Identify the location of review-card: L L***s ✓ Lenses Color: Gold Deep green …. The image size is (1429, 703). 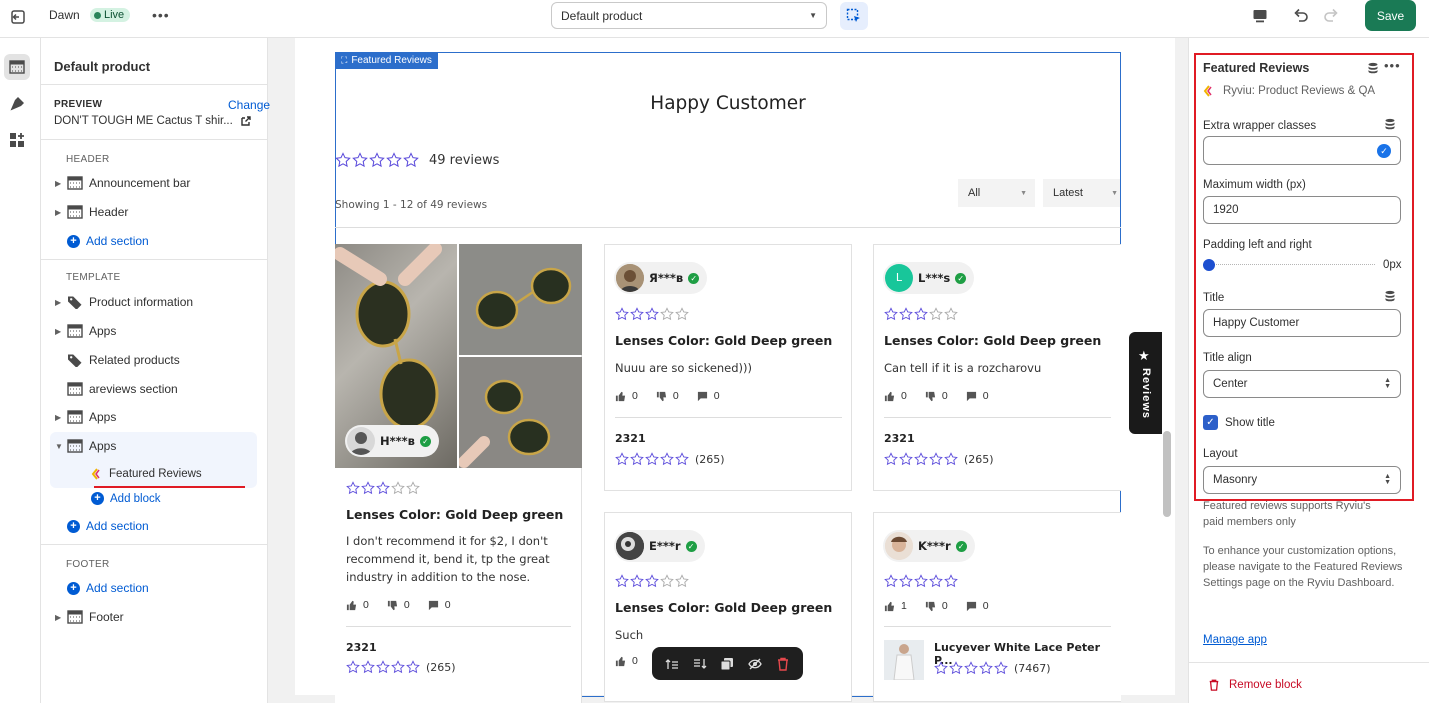
(997, 367).